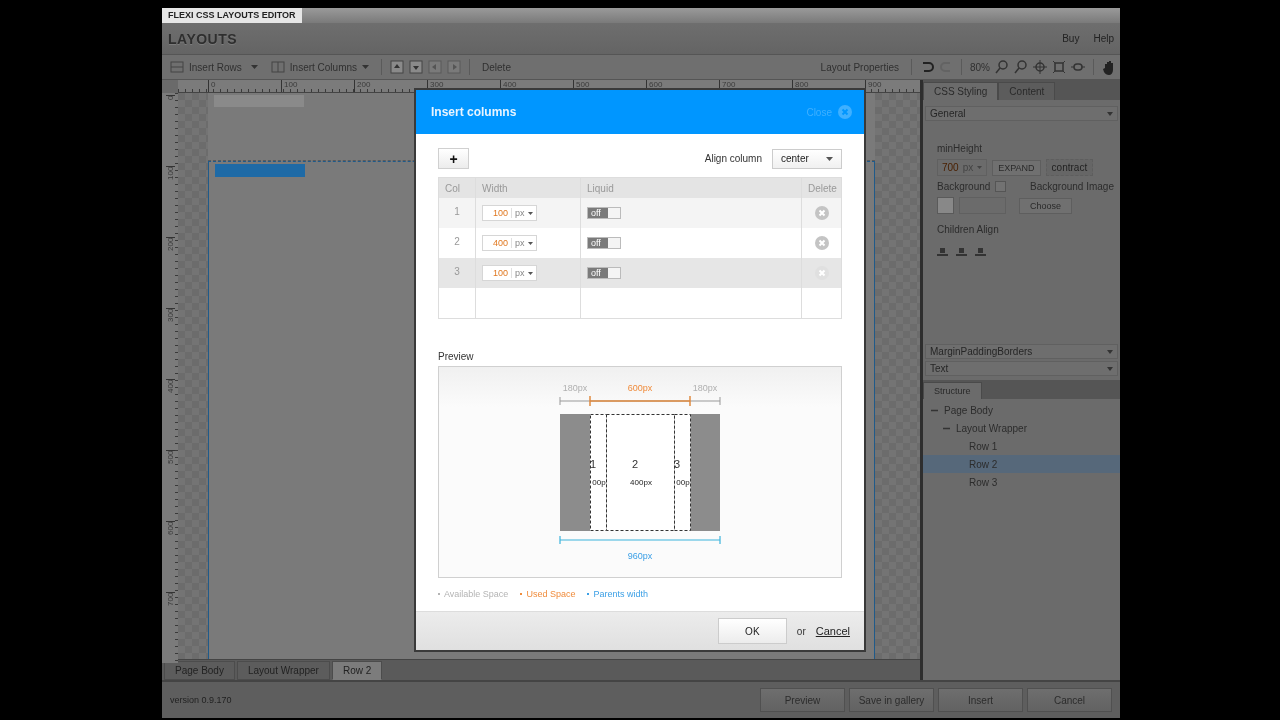 The width and height of the screenshot is (1280, 720). What do you see at coordinates (551, 594) in the screenshot?
I see `legend-label: Used Space` at bounding box center [551, 594].